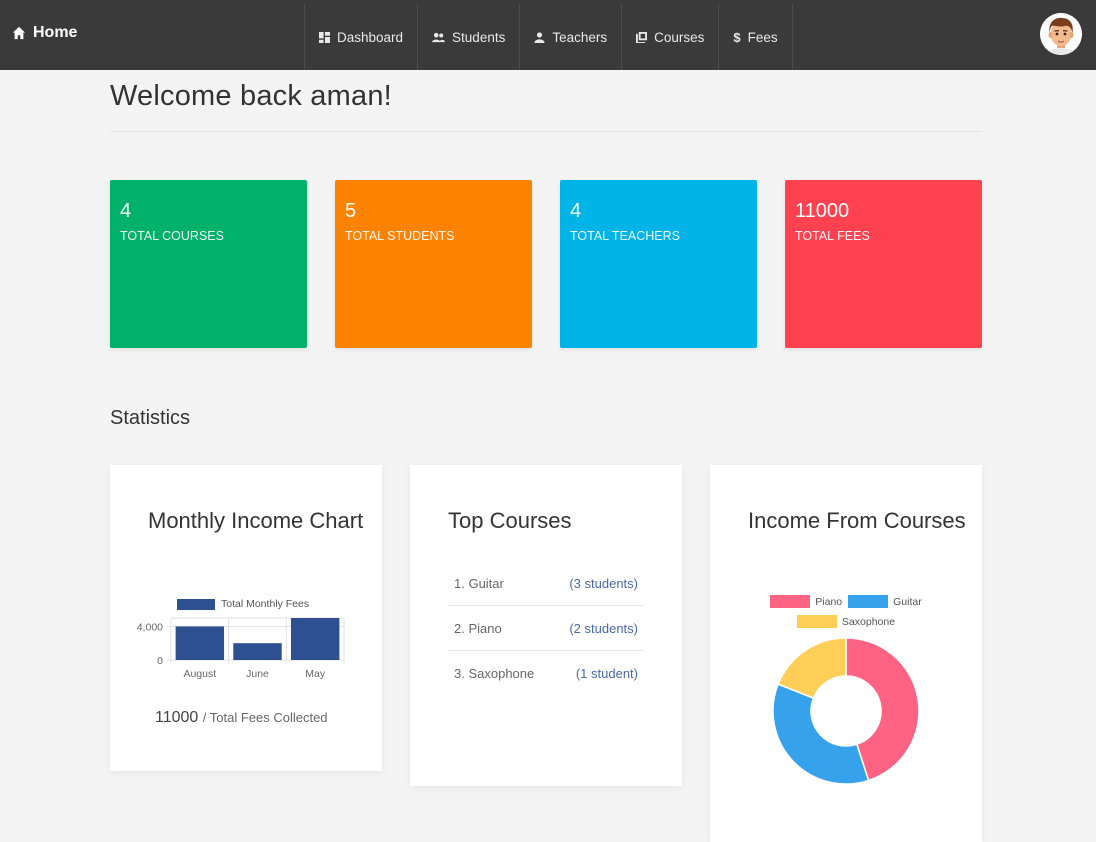 The width and height of the screenshot is (1096, 842). I want to click on nav-students-label: Students, so click(479, 37).